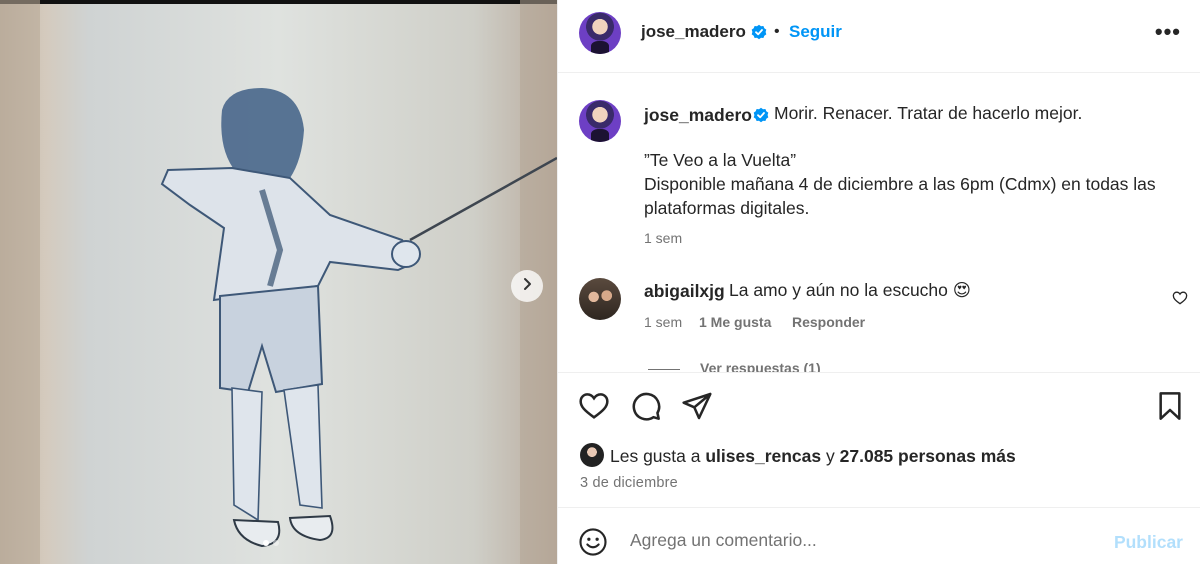 This screenshot has width=1200, height=564. Describe the element at coordinates (928, 456) in the screenshot. I see `likes-others-count: 27.085 personas más` at that location.